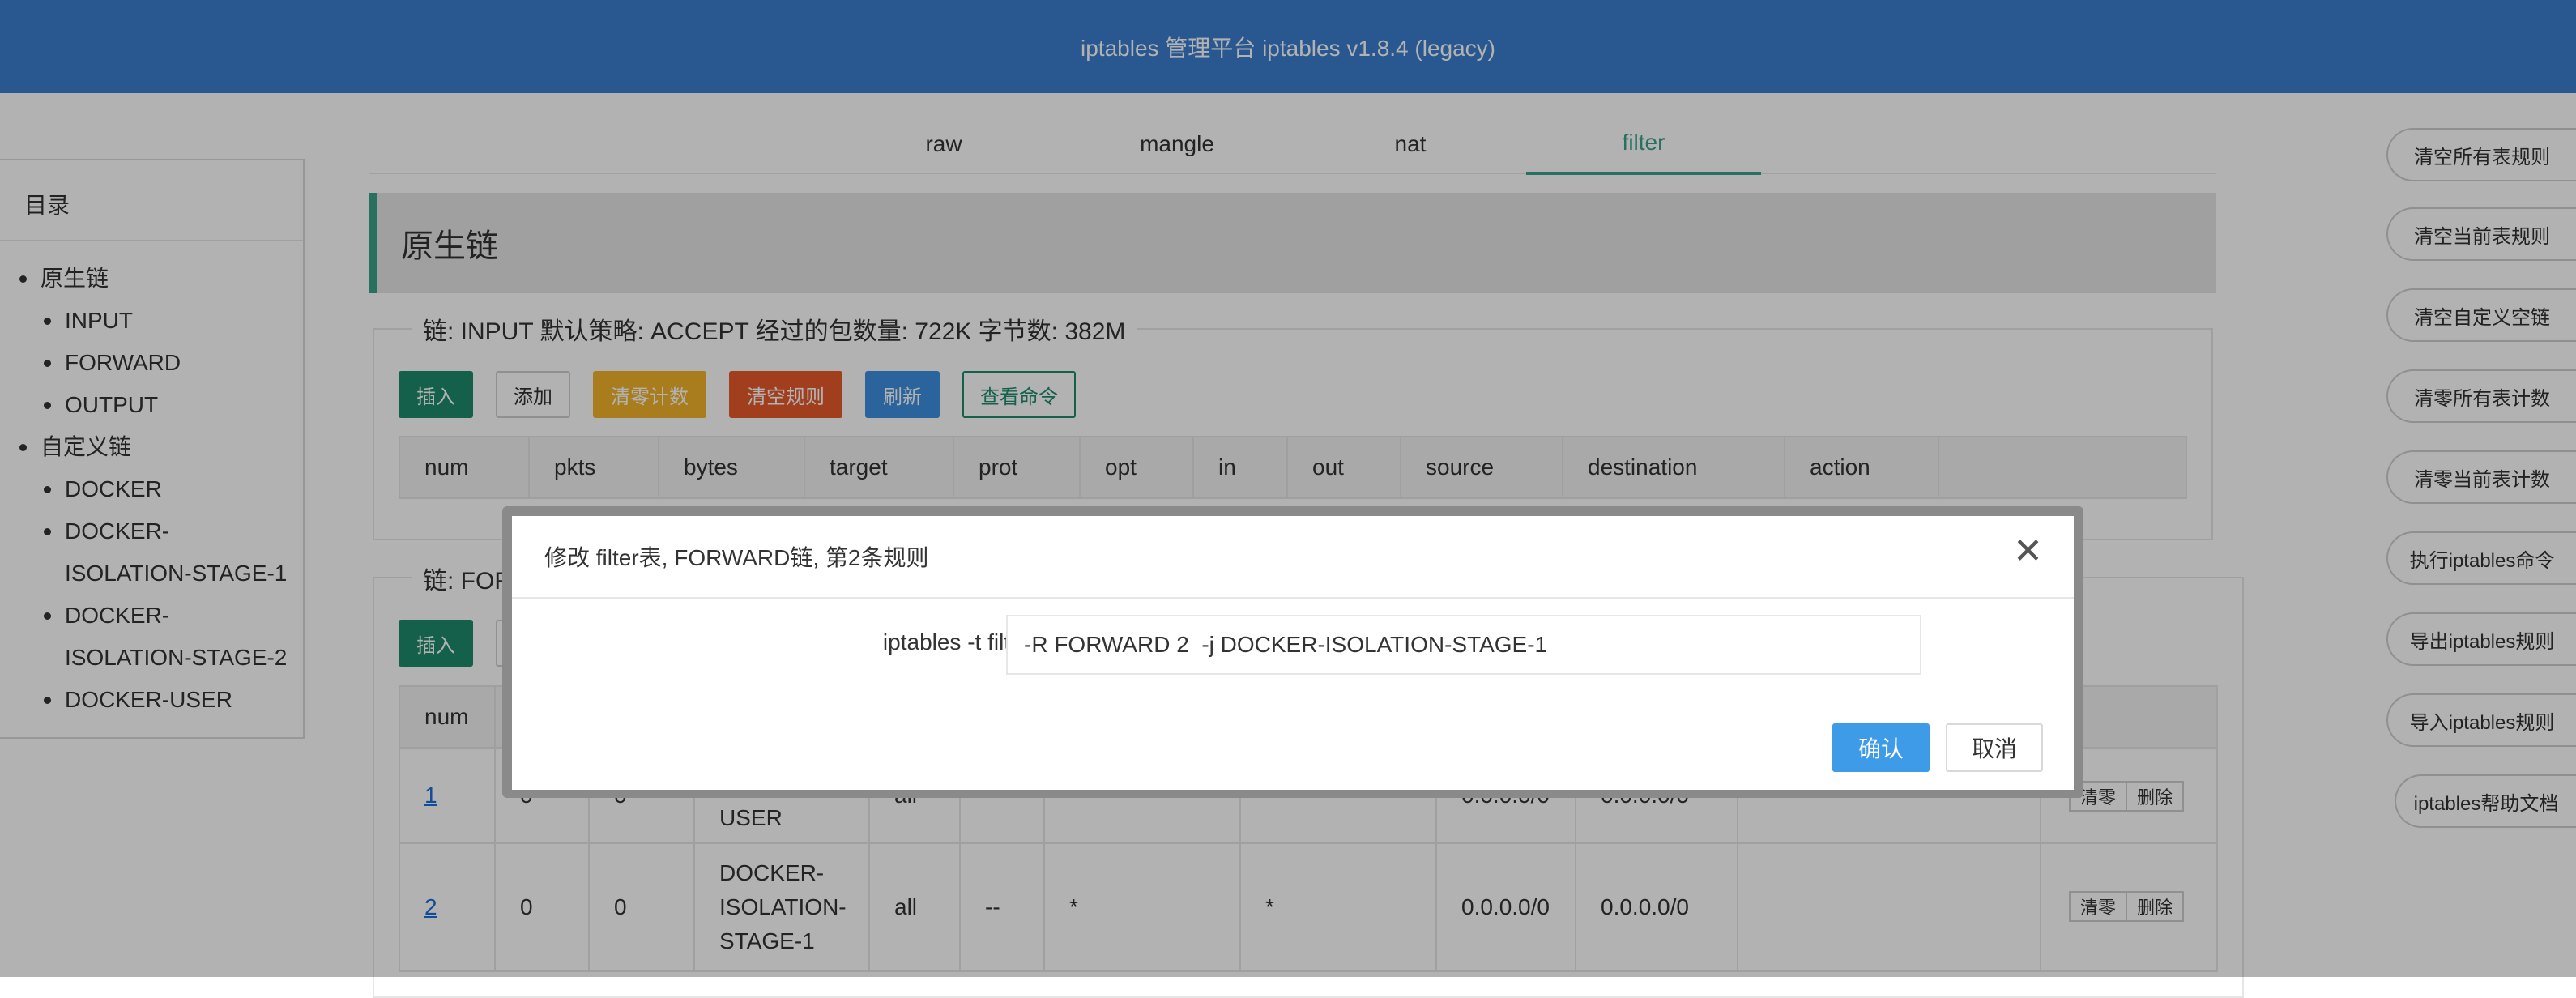  What do you see at coordinates (2028, 551) in the screenshot?
I see `close-icon: ✕` at bounding box center [2028, 551].